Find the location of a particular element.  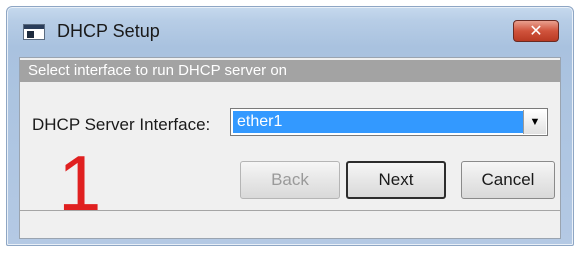

app-icon-block is located at coordinates (30, 34).